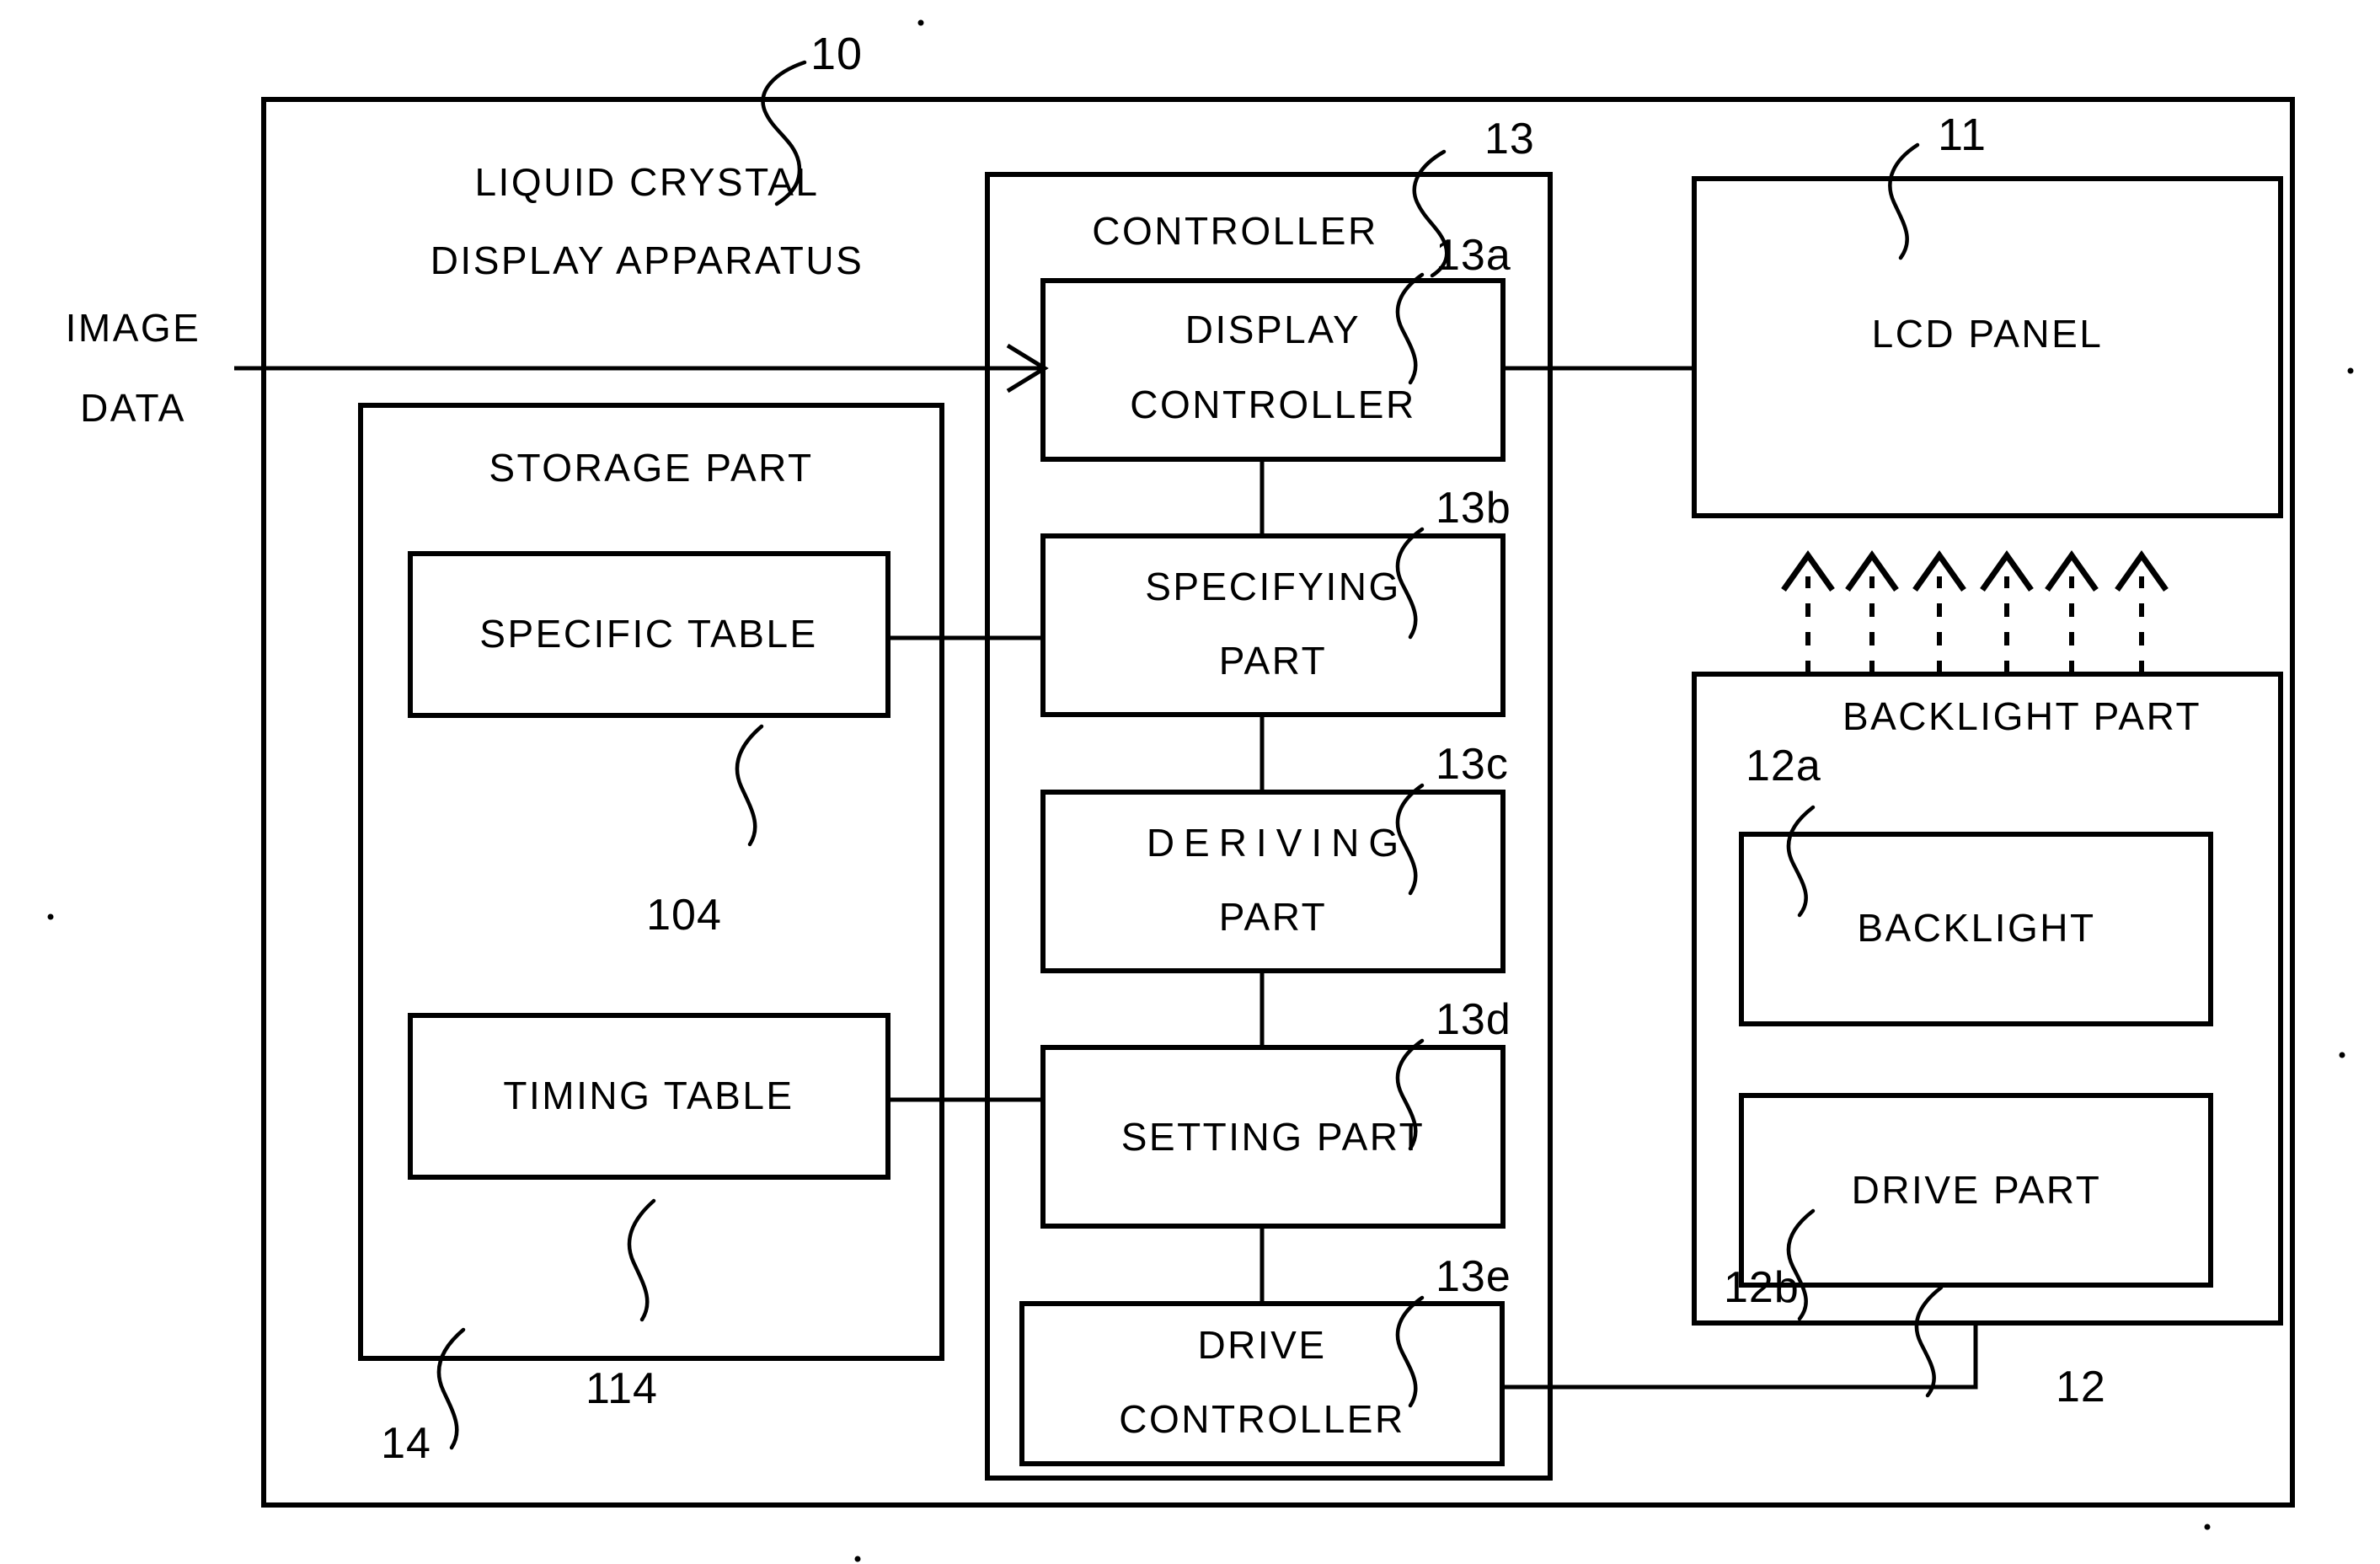  I want to click on specific-table-label: SPECIFIC TABLE, so click(648, 634).